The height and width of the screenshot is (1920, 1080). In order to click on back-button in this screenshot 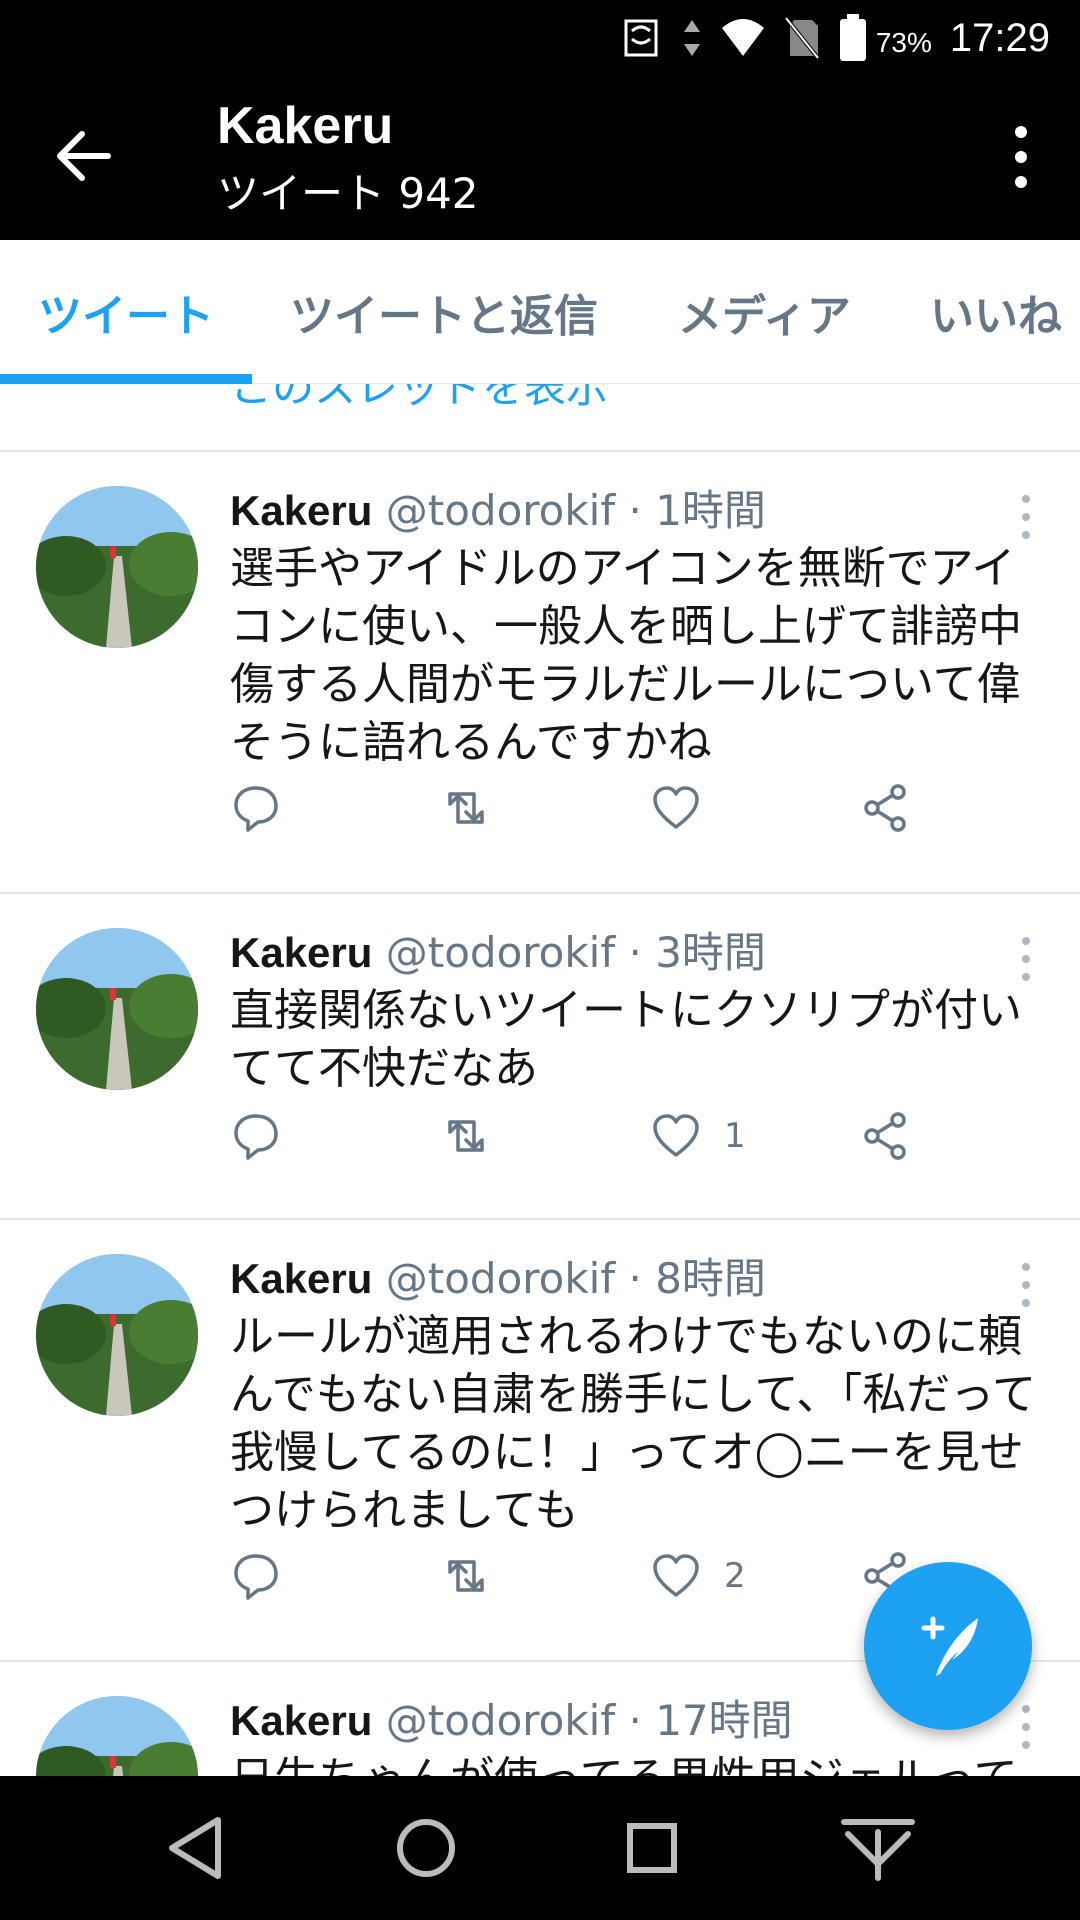, I will do `click(85, 156)`.